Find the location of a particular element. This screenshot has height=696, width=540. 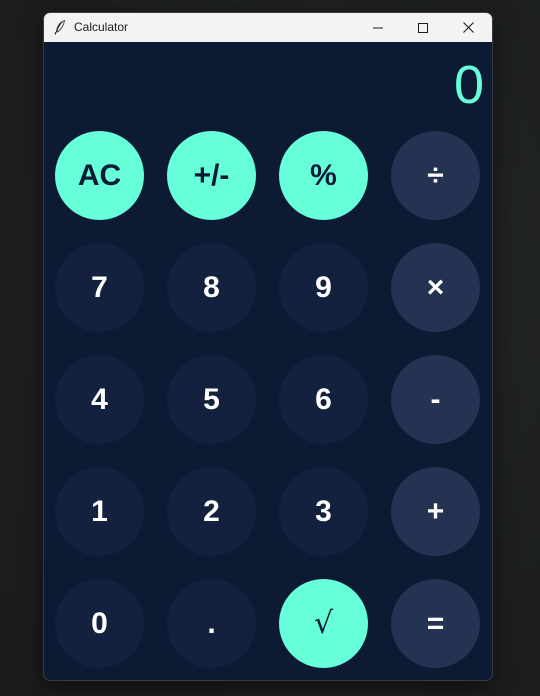

subtract-button: - is located at coordinates (435, 399).